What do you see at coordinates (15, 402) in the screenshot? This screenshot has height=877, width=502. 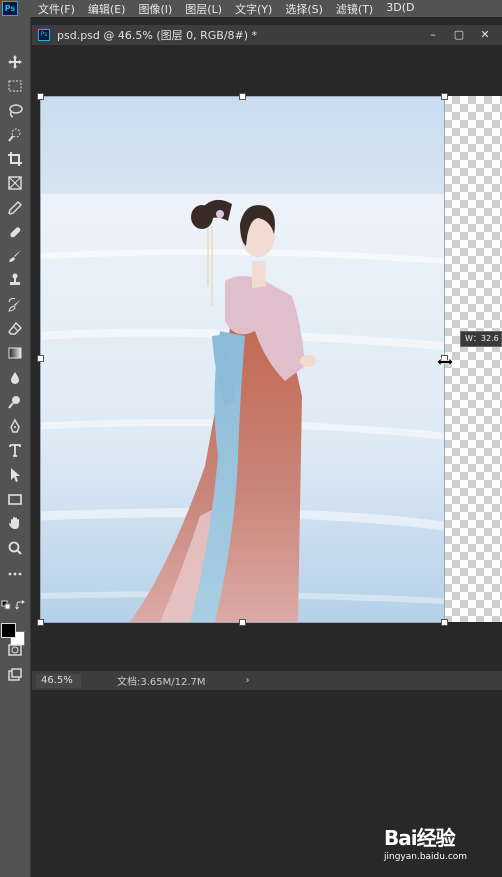 I see `dodge-icon` at bounding box center [15, 402].